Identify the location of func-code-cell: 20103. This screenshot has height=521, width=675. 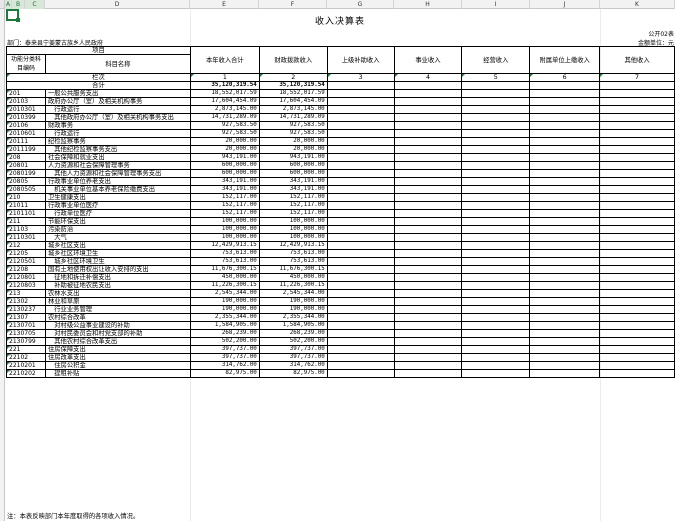
(26, 101).